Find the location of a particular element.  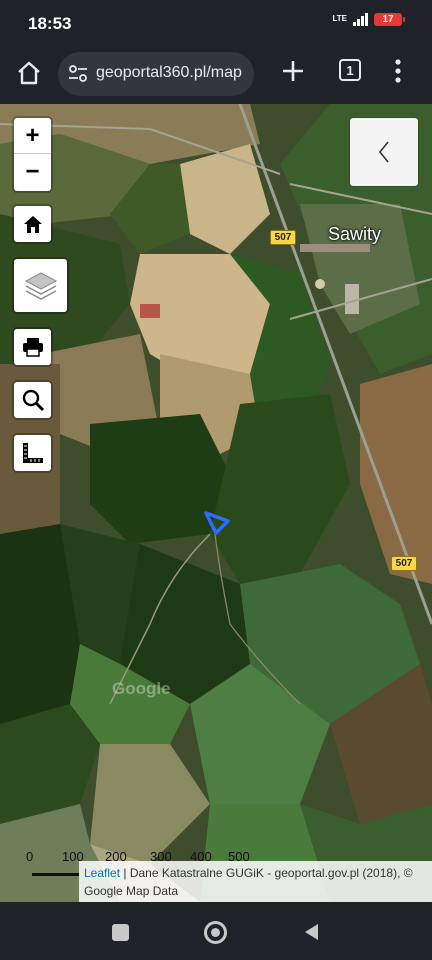

browser-toolbar: geoportal360.pl/map 1 is located at coordinates (216, 75).